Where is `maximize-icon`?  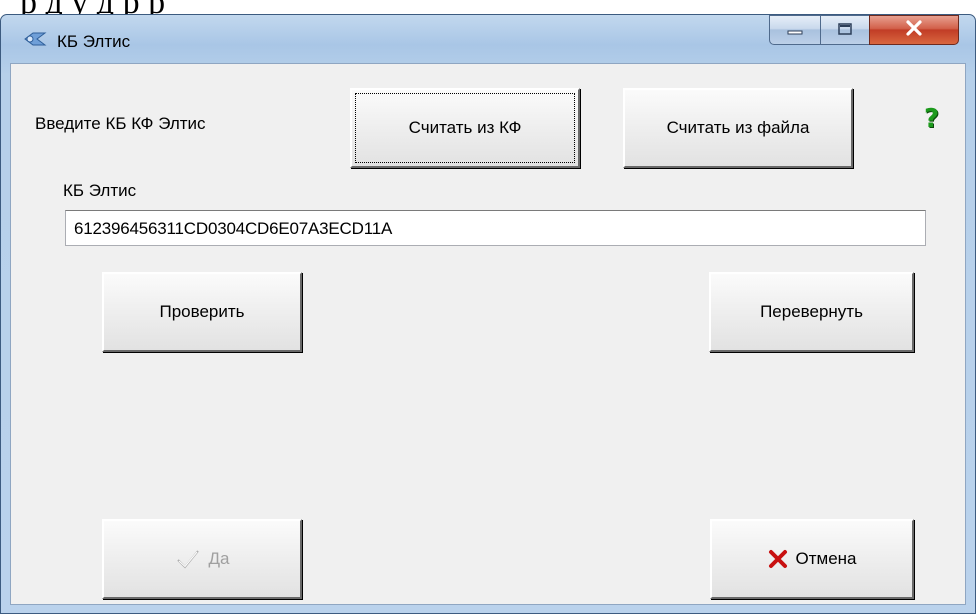 maximize-icon is located at coordinates (845, 30).